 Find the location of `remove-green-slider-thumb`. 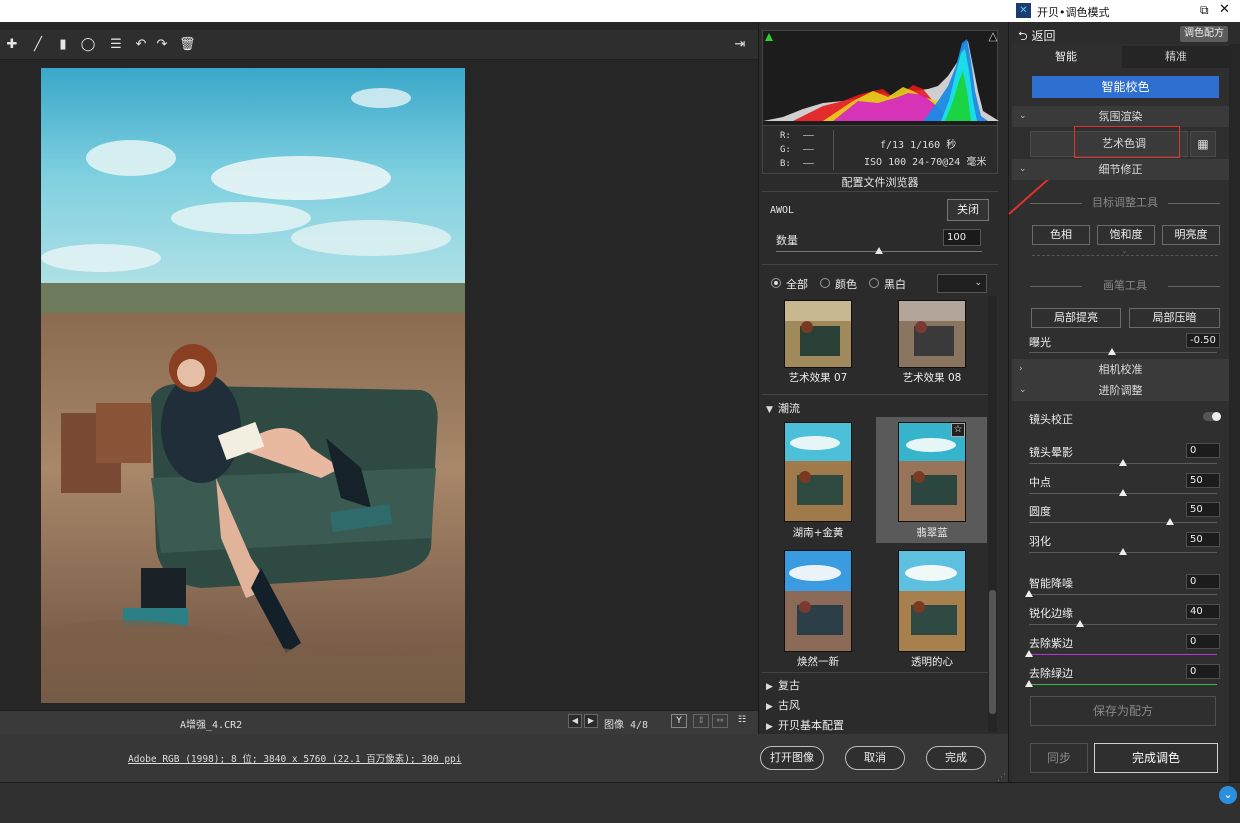

remove-green-slider-thumb is located at coordinates (1029, 683).